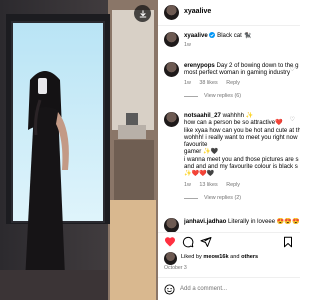  Describe the element at coordinates (212, 96) in the screenshot. I see `view-replies-button: View replies (6)` at that location.